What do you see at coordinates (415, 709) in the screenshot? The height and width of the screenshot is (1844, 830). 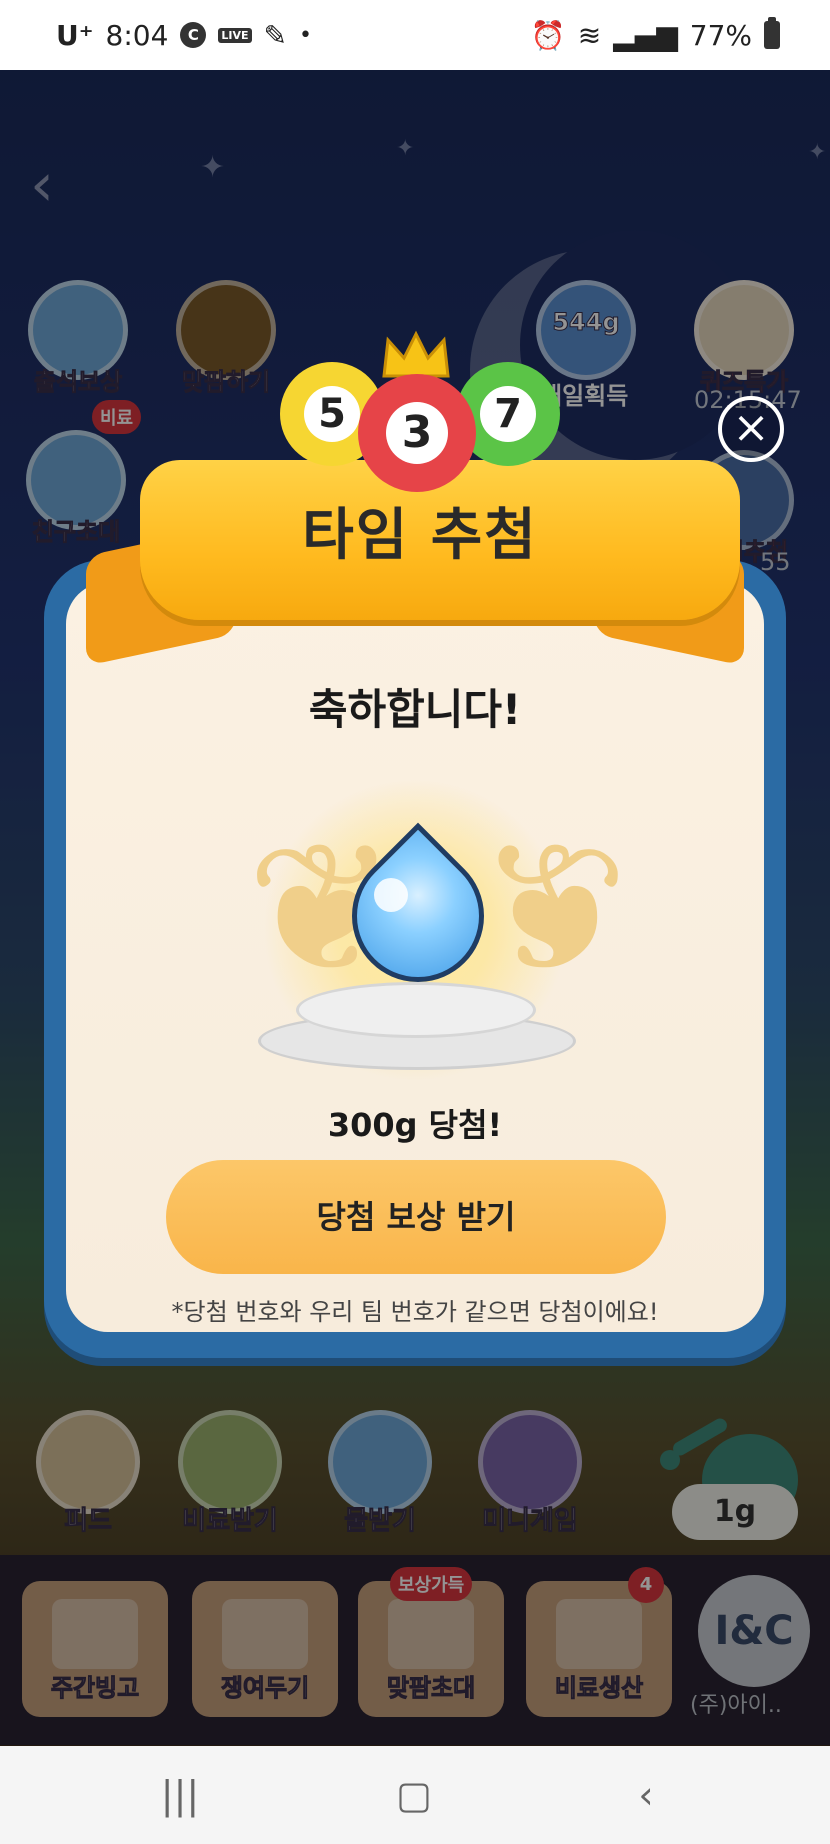 I see `congrats-heading: 축하합니다!` at bounding box center [415, 709].